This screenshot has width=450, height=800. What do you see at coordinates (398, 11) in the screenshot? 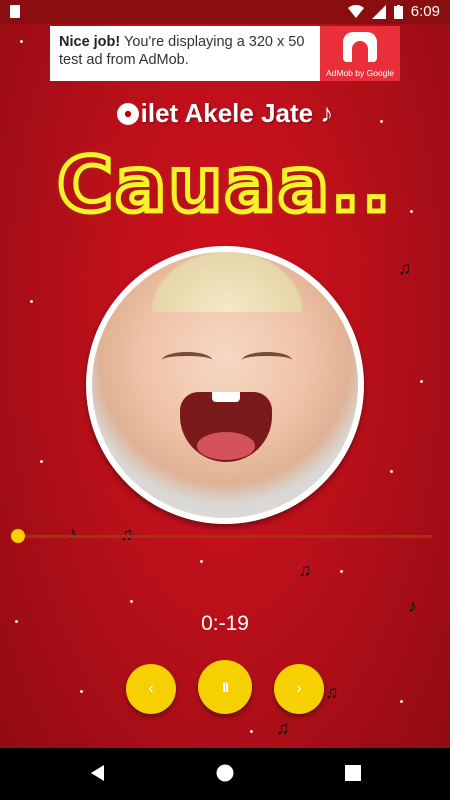
I see `battery-icon` at bounding box center [398, 11].